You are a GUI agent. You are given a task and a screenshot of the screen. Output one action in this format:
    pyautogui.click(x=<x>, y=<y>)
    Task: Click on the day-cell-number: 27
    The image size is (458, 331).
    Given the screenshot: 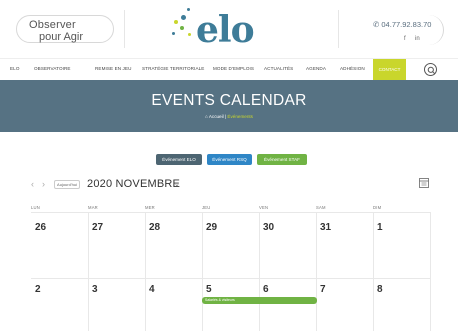 What is the action you would take?
    pyautogui.click(x=97, y=227)
    